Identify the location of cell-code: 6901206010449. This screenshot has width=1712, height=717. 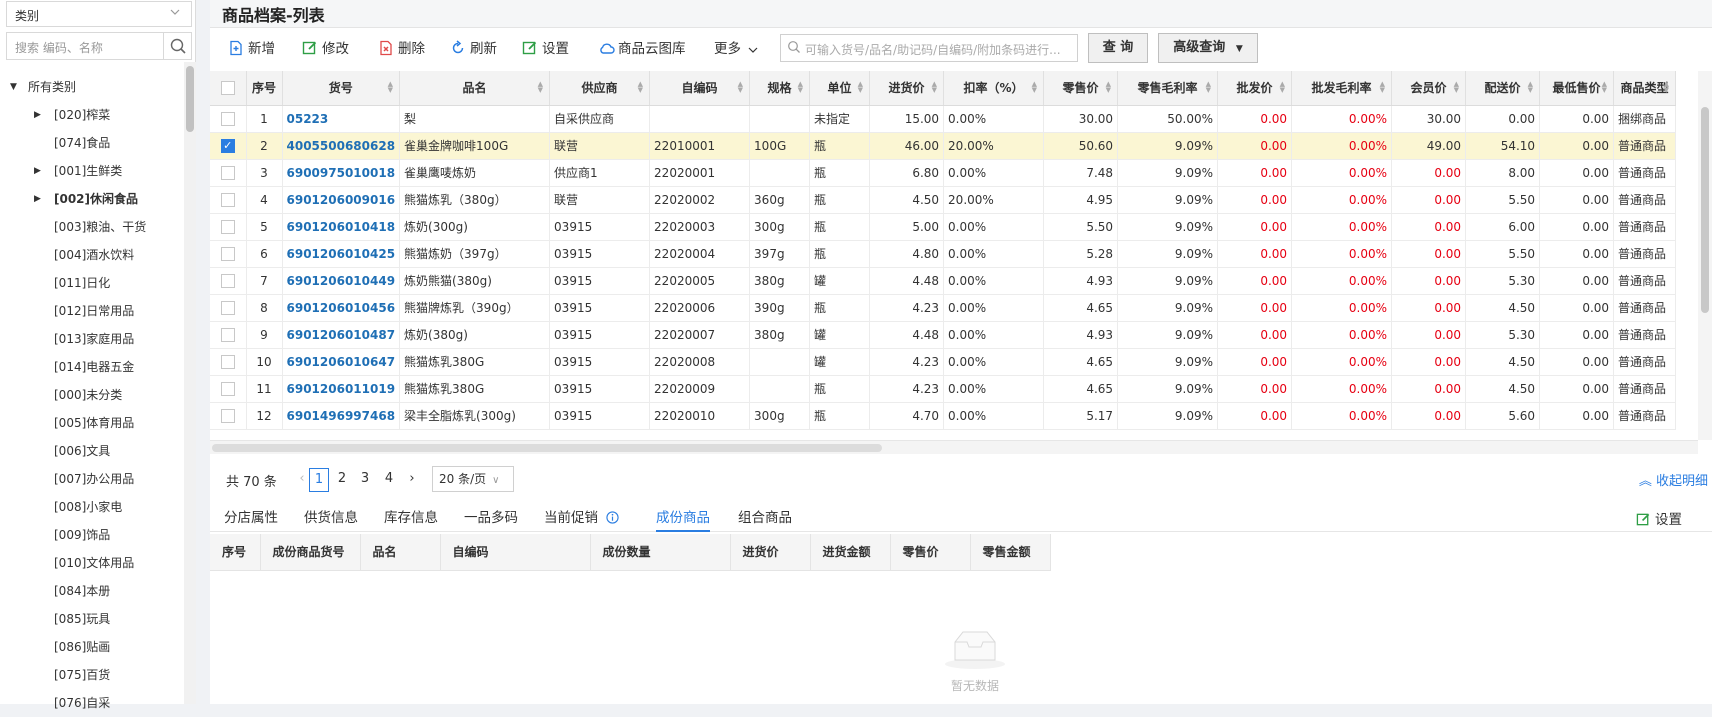
(341, 281).